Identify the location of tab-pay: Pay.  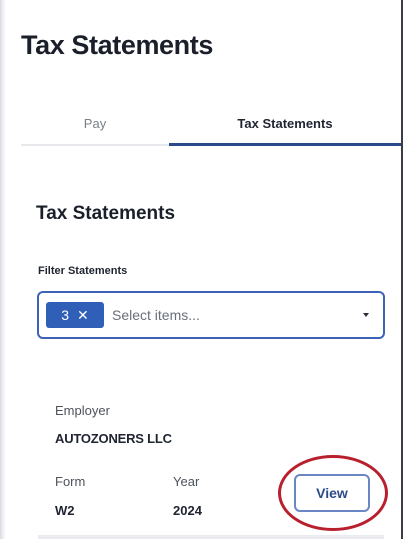
(95, 123).